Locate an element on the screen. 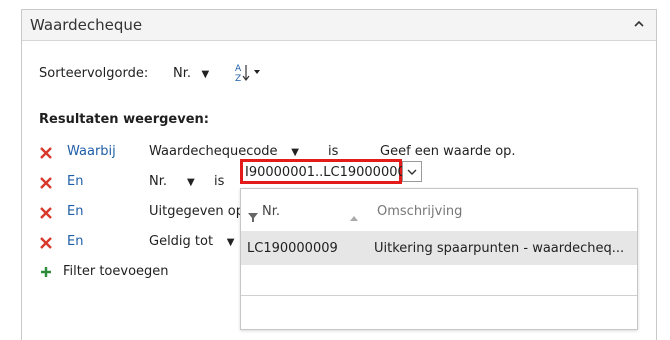 This screenshot has height=340, width=670. plus-icon is located at coordinates (46, 272).